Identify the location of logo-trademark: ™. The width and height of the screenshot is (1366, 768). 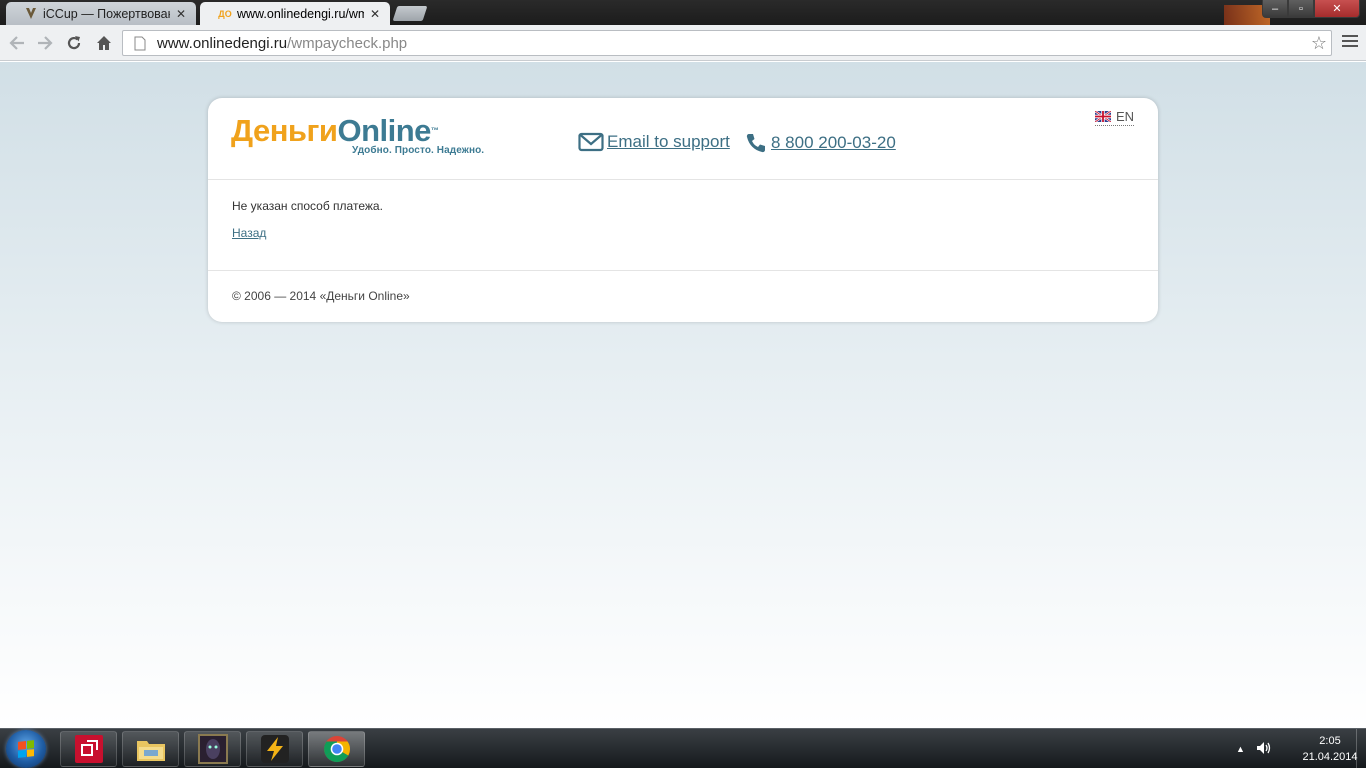
(434, 130).